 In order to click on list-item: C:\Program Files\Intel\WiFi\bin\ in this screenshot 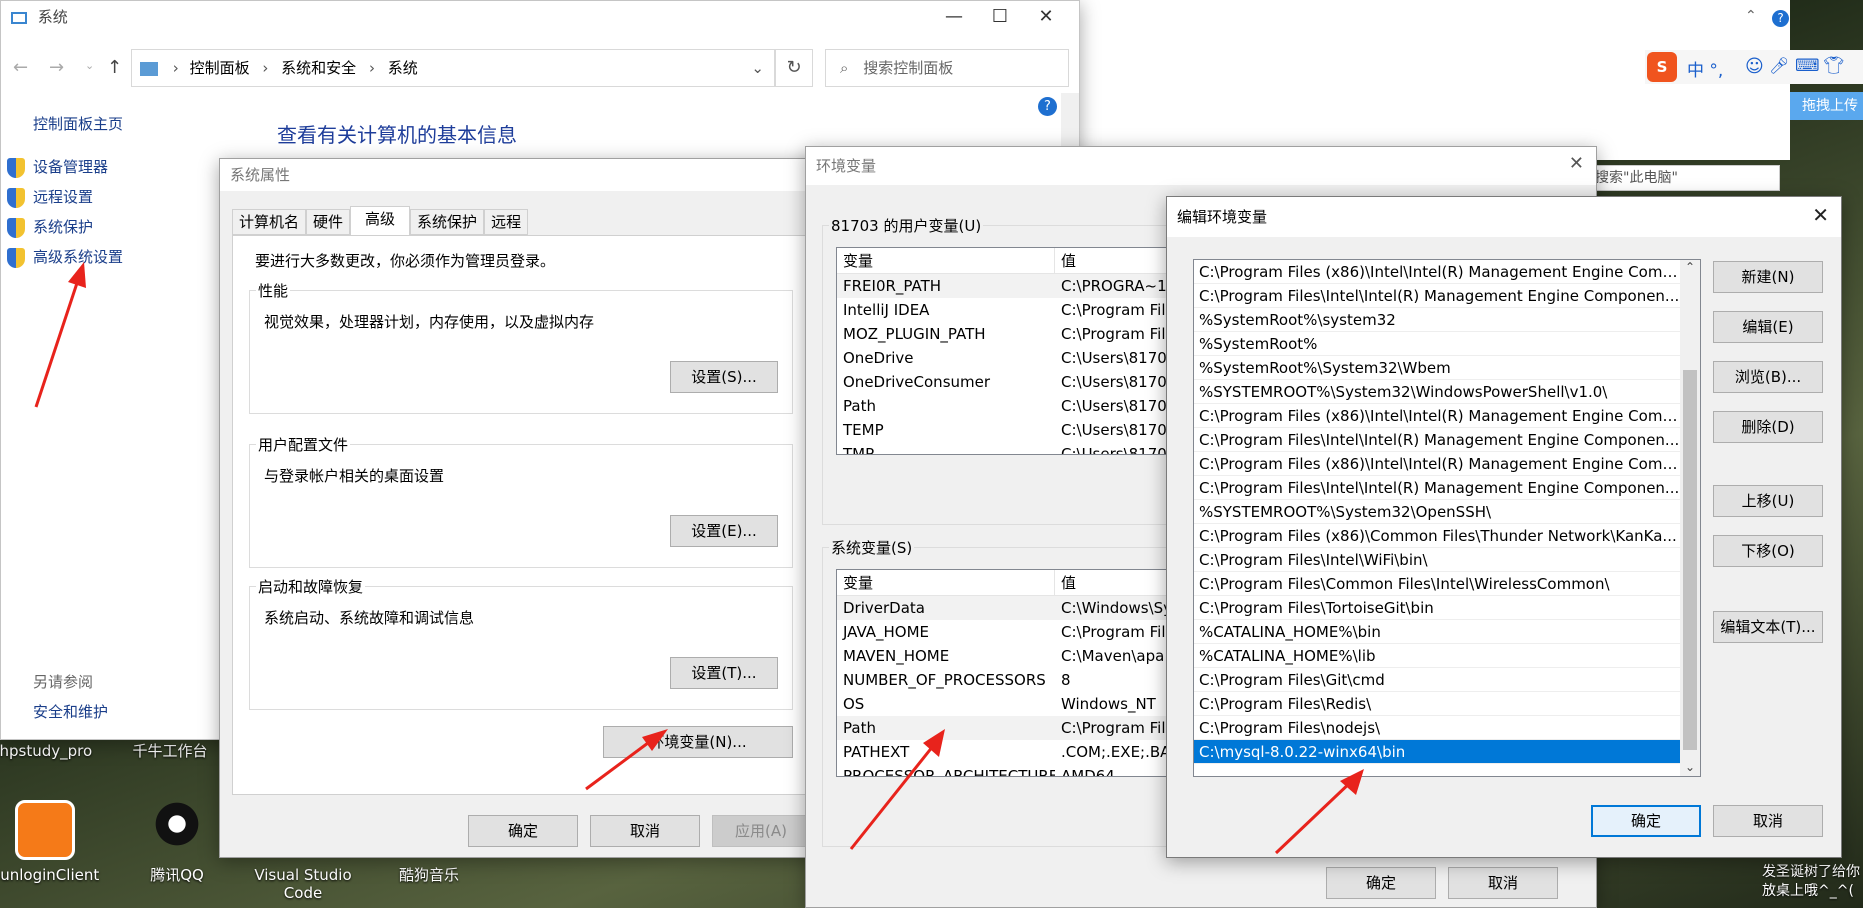, I will do `click(1437, 560)`.